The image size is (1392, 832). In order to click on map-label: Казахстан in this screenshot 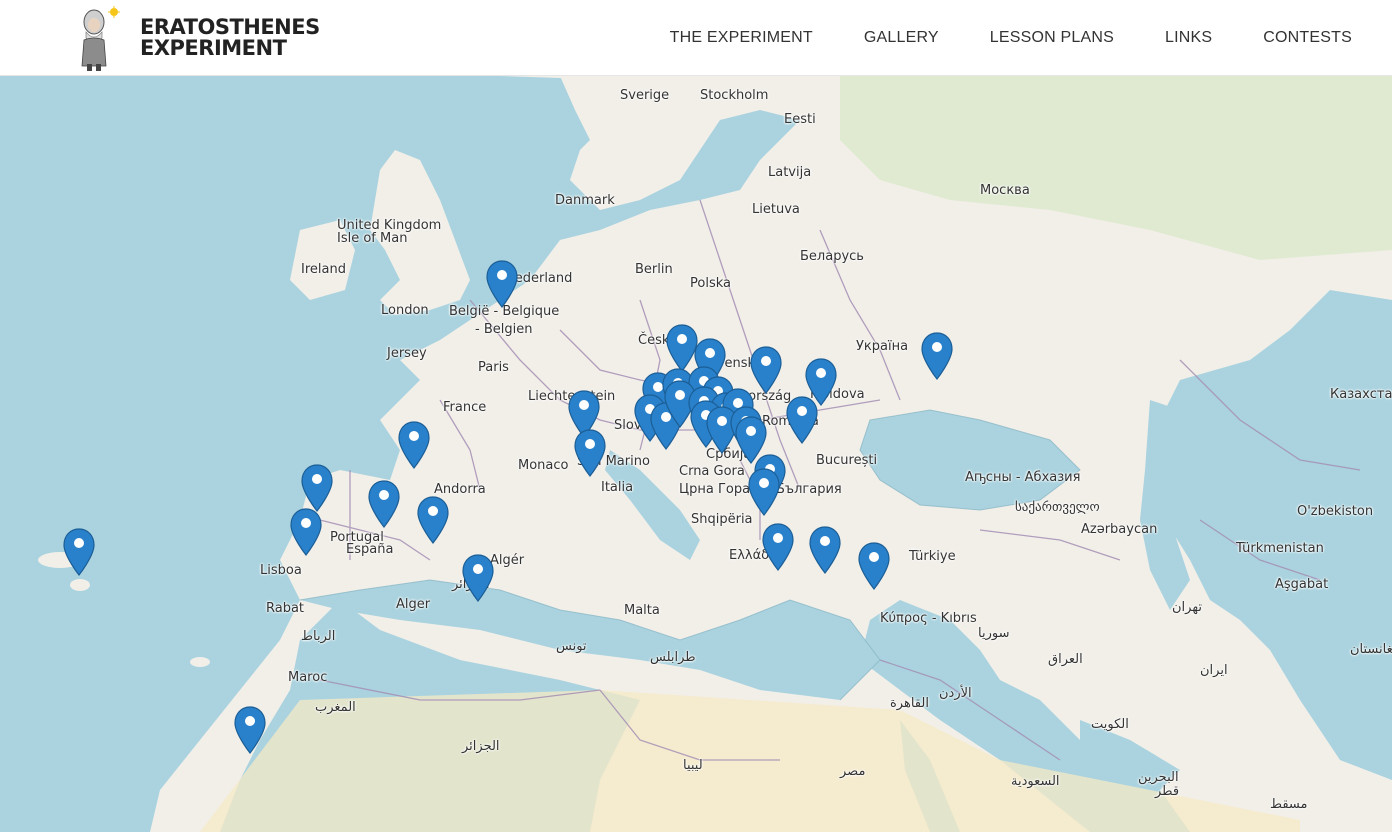, I will do `click(1361, 394)`.